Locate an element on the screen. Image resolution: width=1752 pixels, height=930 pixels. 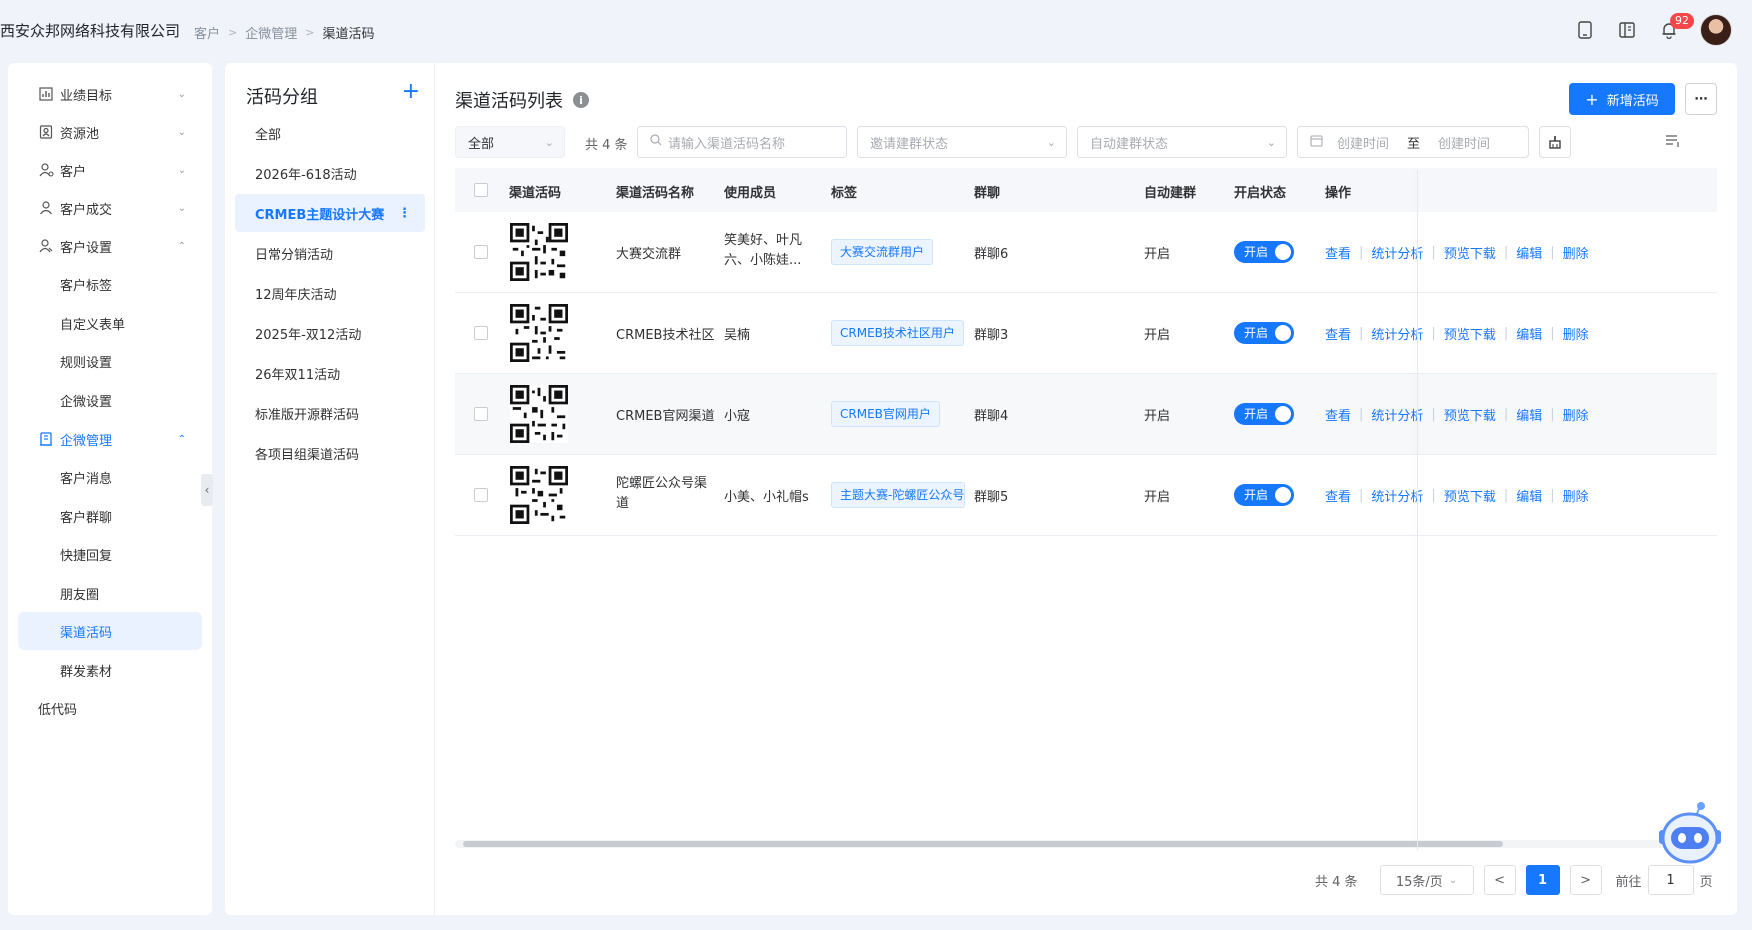
code-tag: CRMEB官网用户 is located at coordinates (885, 414).